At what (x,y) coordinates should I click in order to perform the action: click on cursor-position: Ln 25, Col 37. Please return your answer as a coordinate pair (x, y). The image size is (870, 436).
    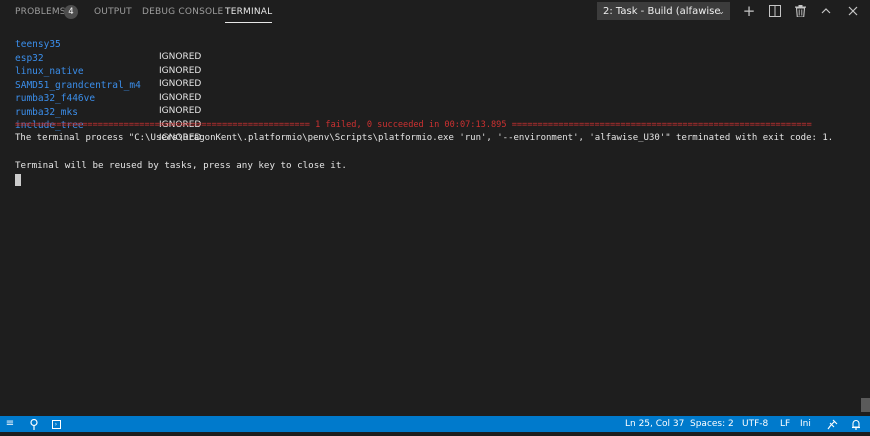
    Looking at the image, I should click on (654, 424).